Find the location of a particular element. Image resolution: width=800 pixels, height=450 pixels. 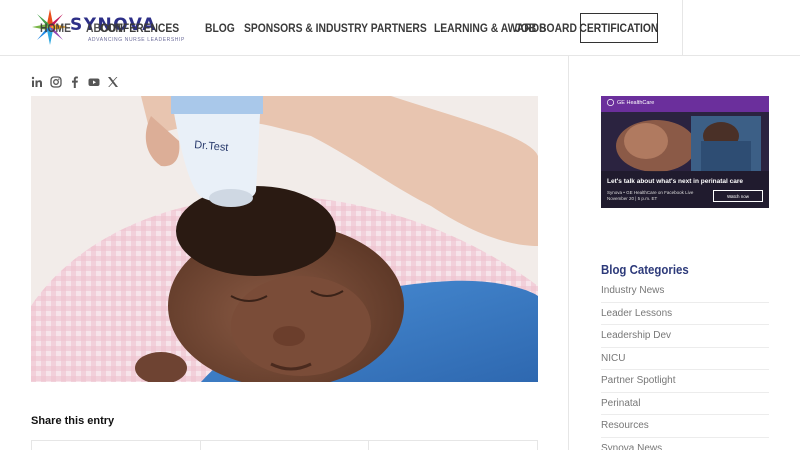

nav-conferences: CONFERENCES is located at coordinates (139, 28).